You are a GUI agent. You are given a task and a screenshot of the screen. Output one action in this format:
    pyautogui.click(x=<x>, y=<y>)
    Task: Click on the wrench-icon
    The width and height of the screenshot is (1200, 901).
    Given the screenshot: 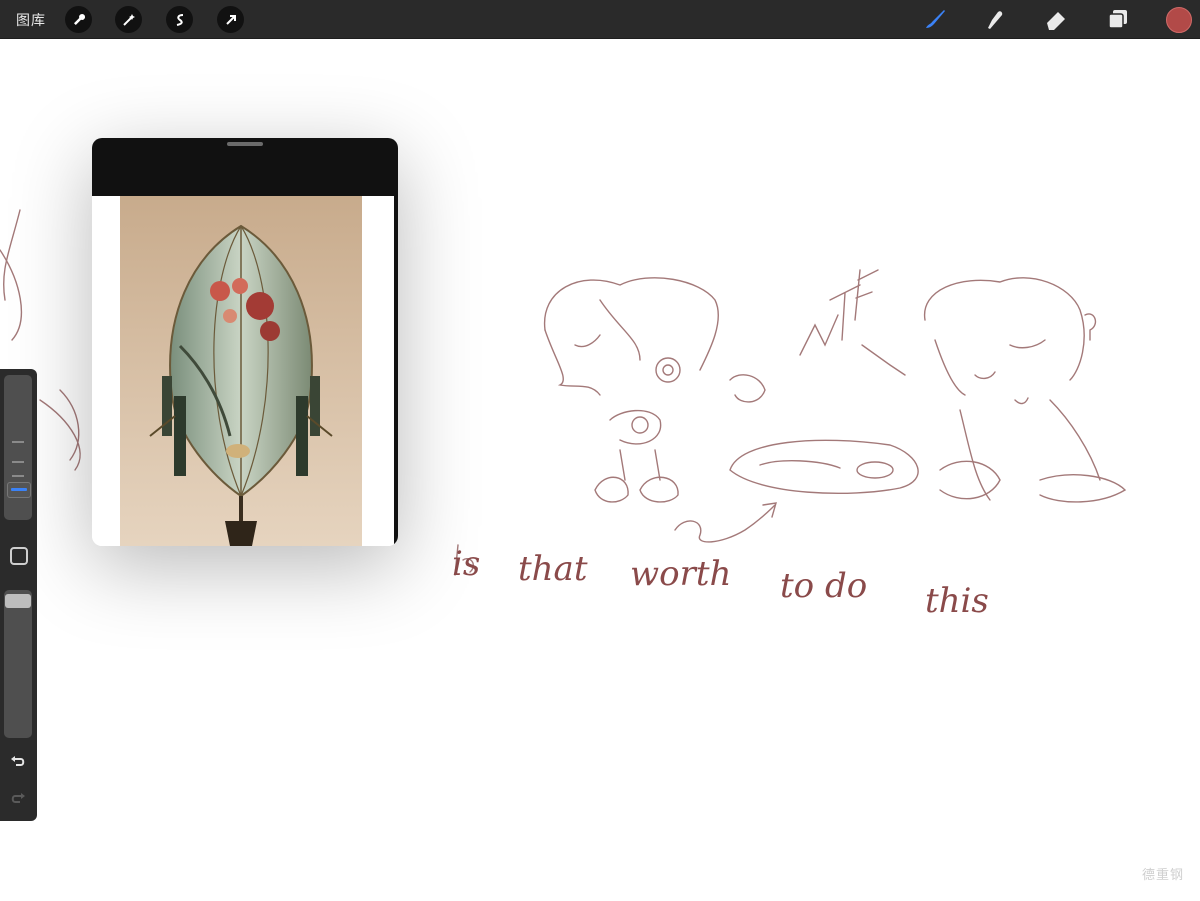 What is the action you would take?
    pyautogui.click(x=78, y=19)
    